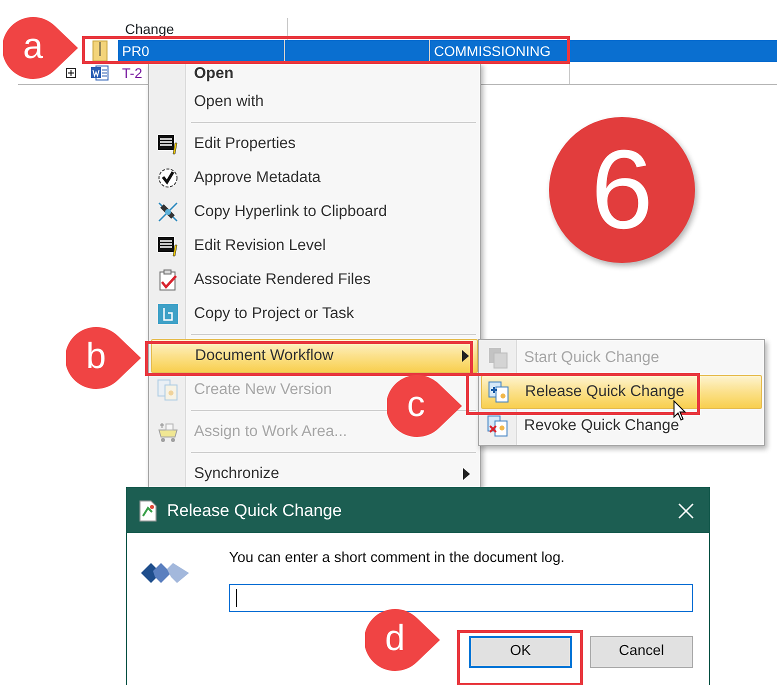  Describe the element at coordinates (148, 511) in the screenshot. I see `document-icon` at that location.